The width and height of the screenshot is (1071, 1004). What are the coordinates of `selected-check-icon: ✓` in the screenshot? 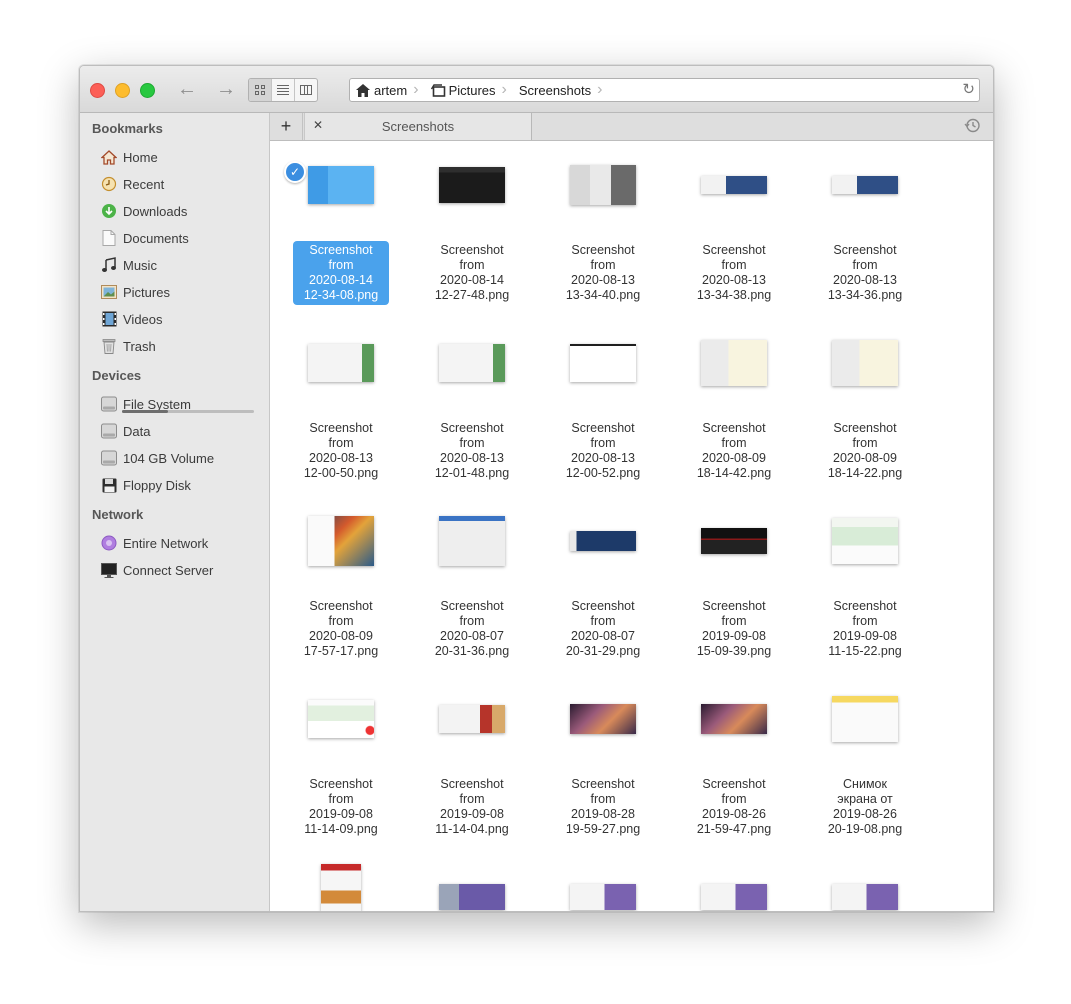 It's located at (295, 172).